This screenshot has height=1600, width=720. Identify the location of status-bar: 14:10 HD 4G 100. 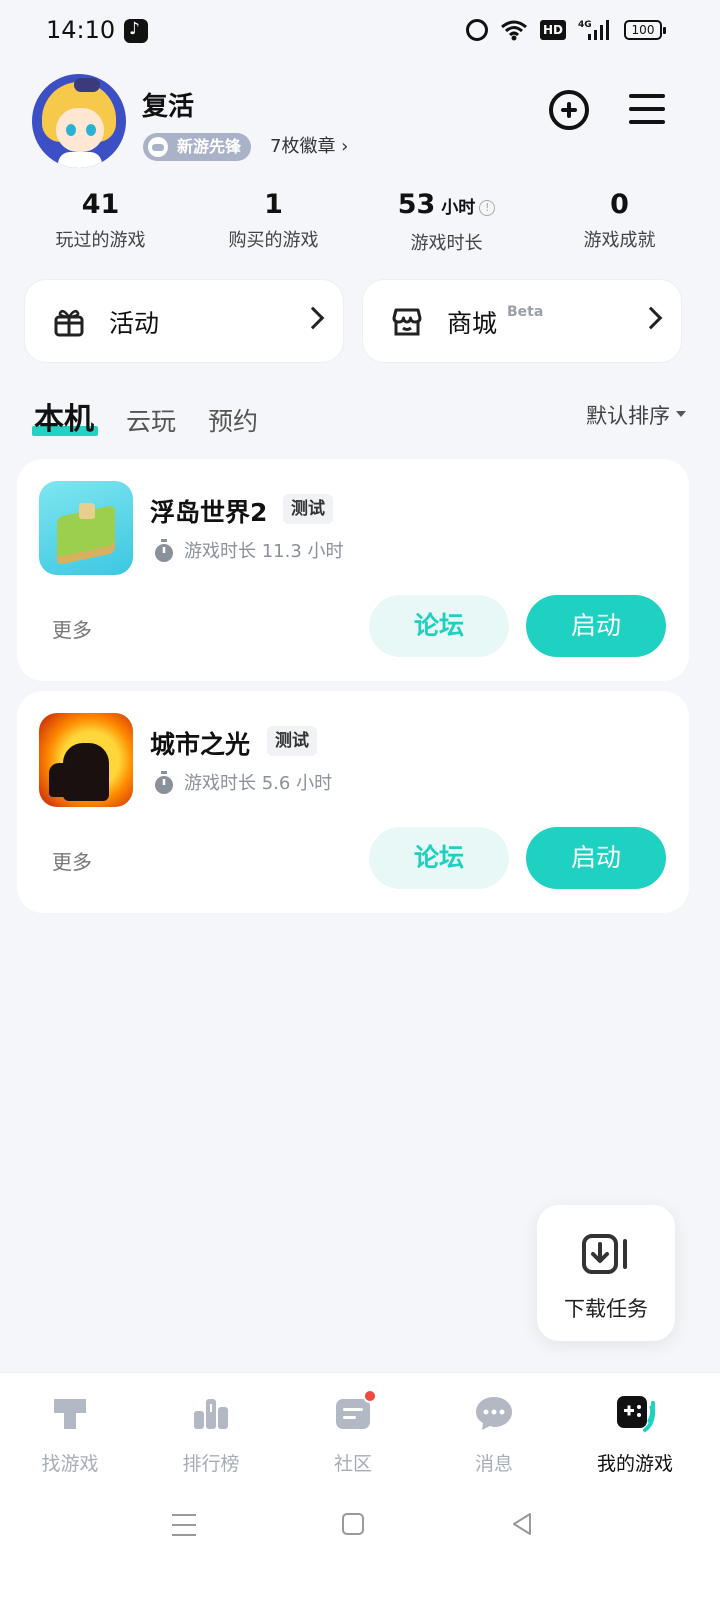
(360, 32).